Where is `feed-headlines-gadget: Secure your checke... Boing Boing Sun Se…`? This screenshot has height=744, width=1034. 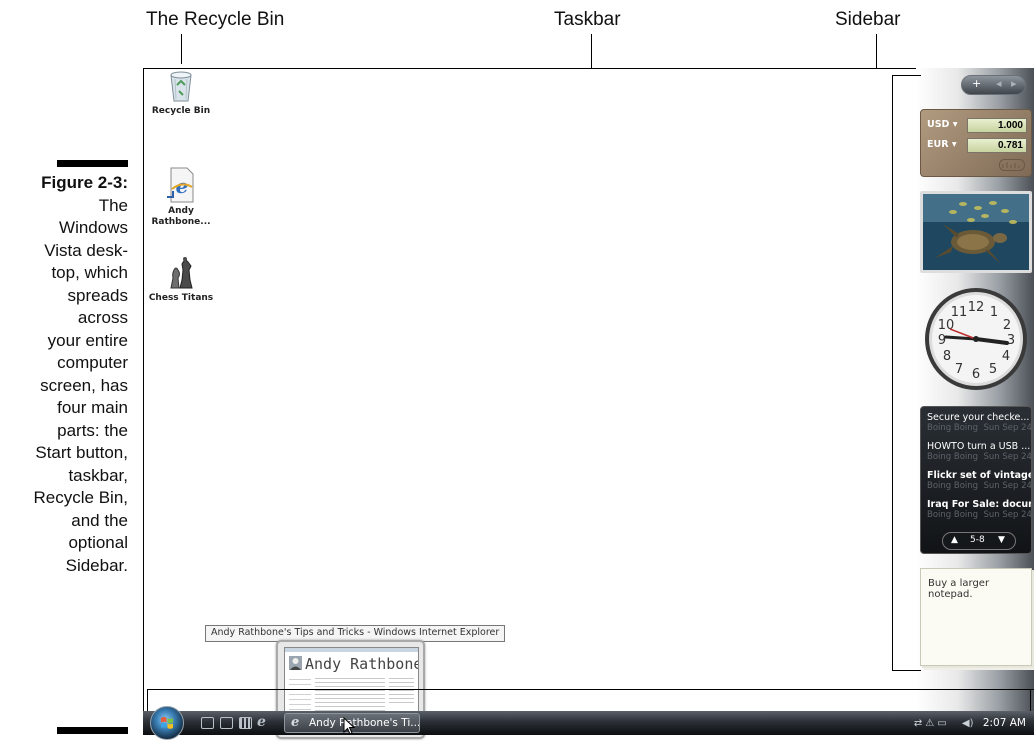
feed-headlines-gadget: Secure your checke... Boing Boing Sun Se… is located at coordinates (976, 480).